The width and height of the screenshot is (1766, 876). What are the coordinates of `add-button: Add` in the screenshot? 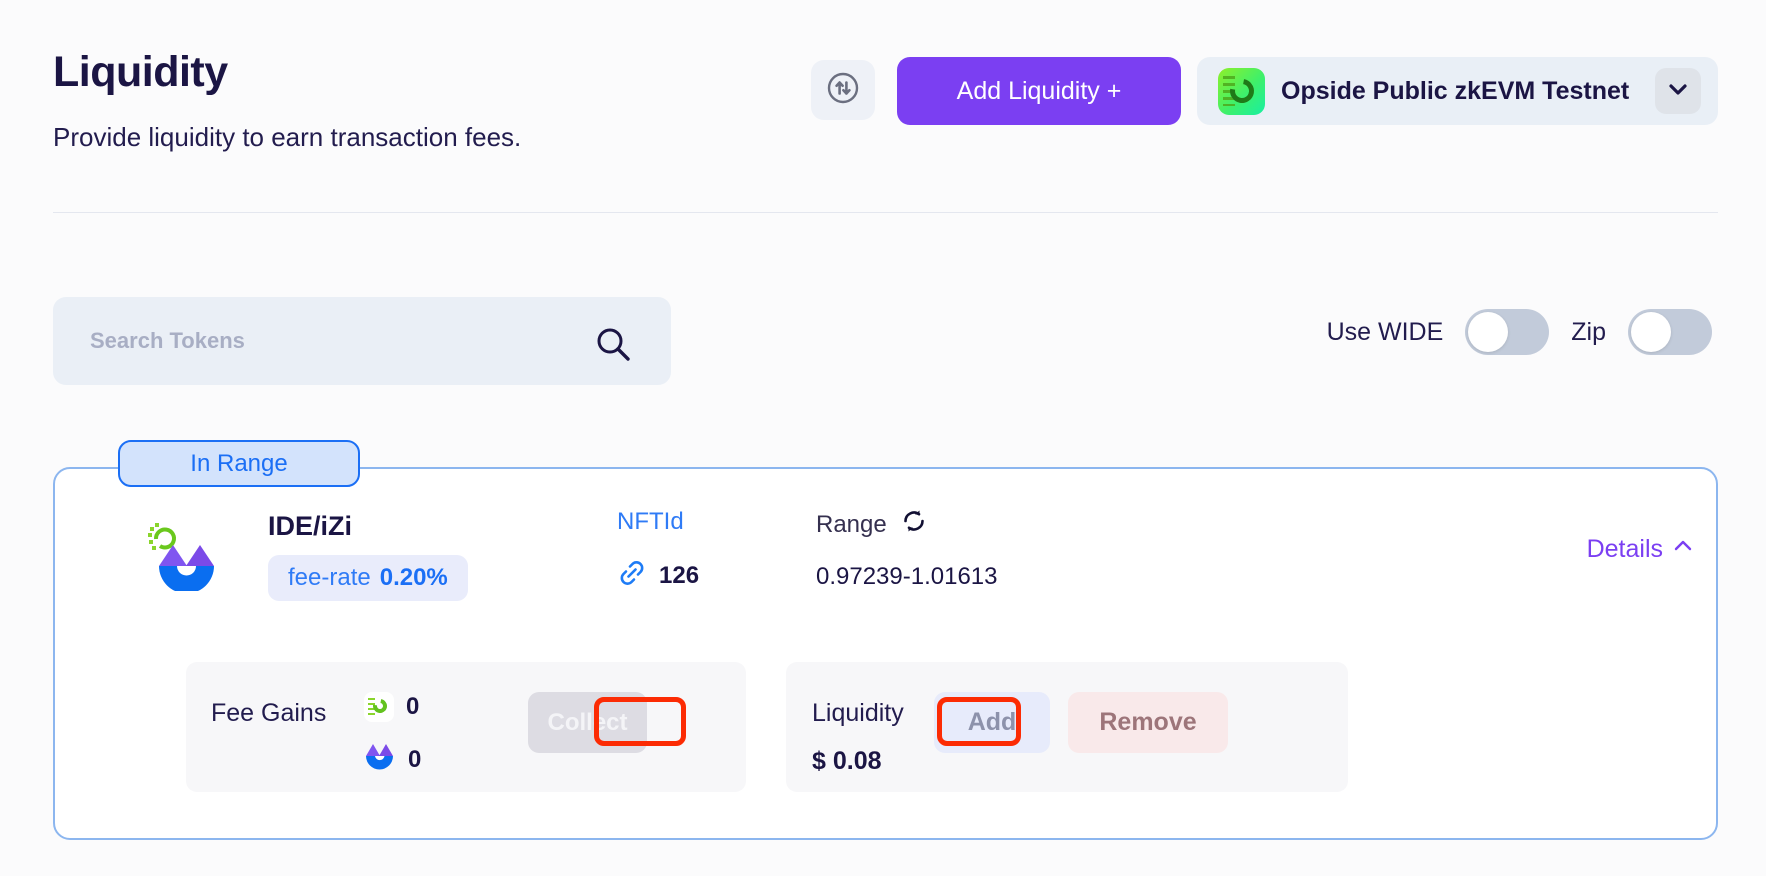 It's located at (992, 722).